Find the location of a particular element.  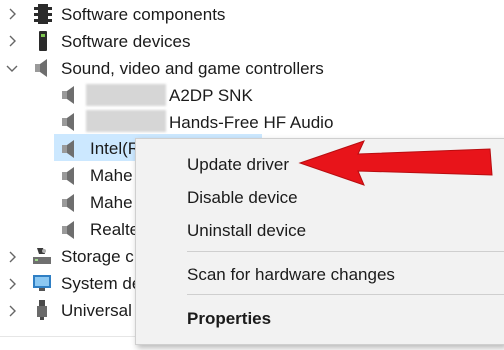

tree-item-label: Storage c is located at coordinates (97, 256).